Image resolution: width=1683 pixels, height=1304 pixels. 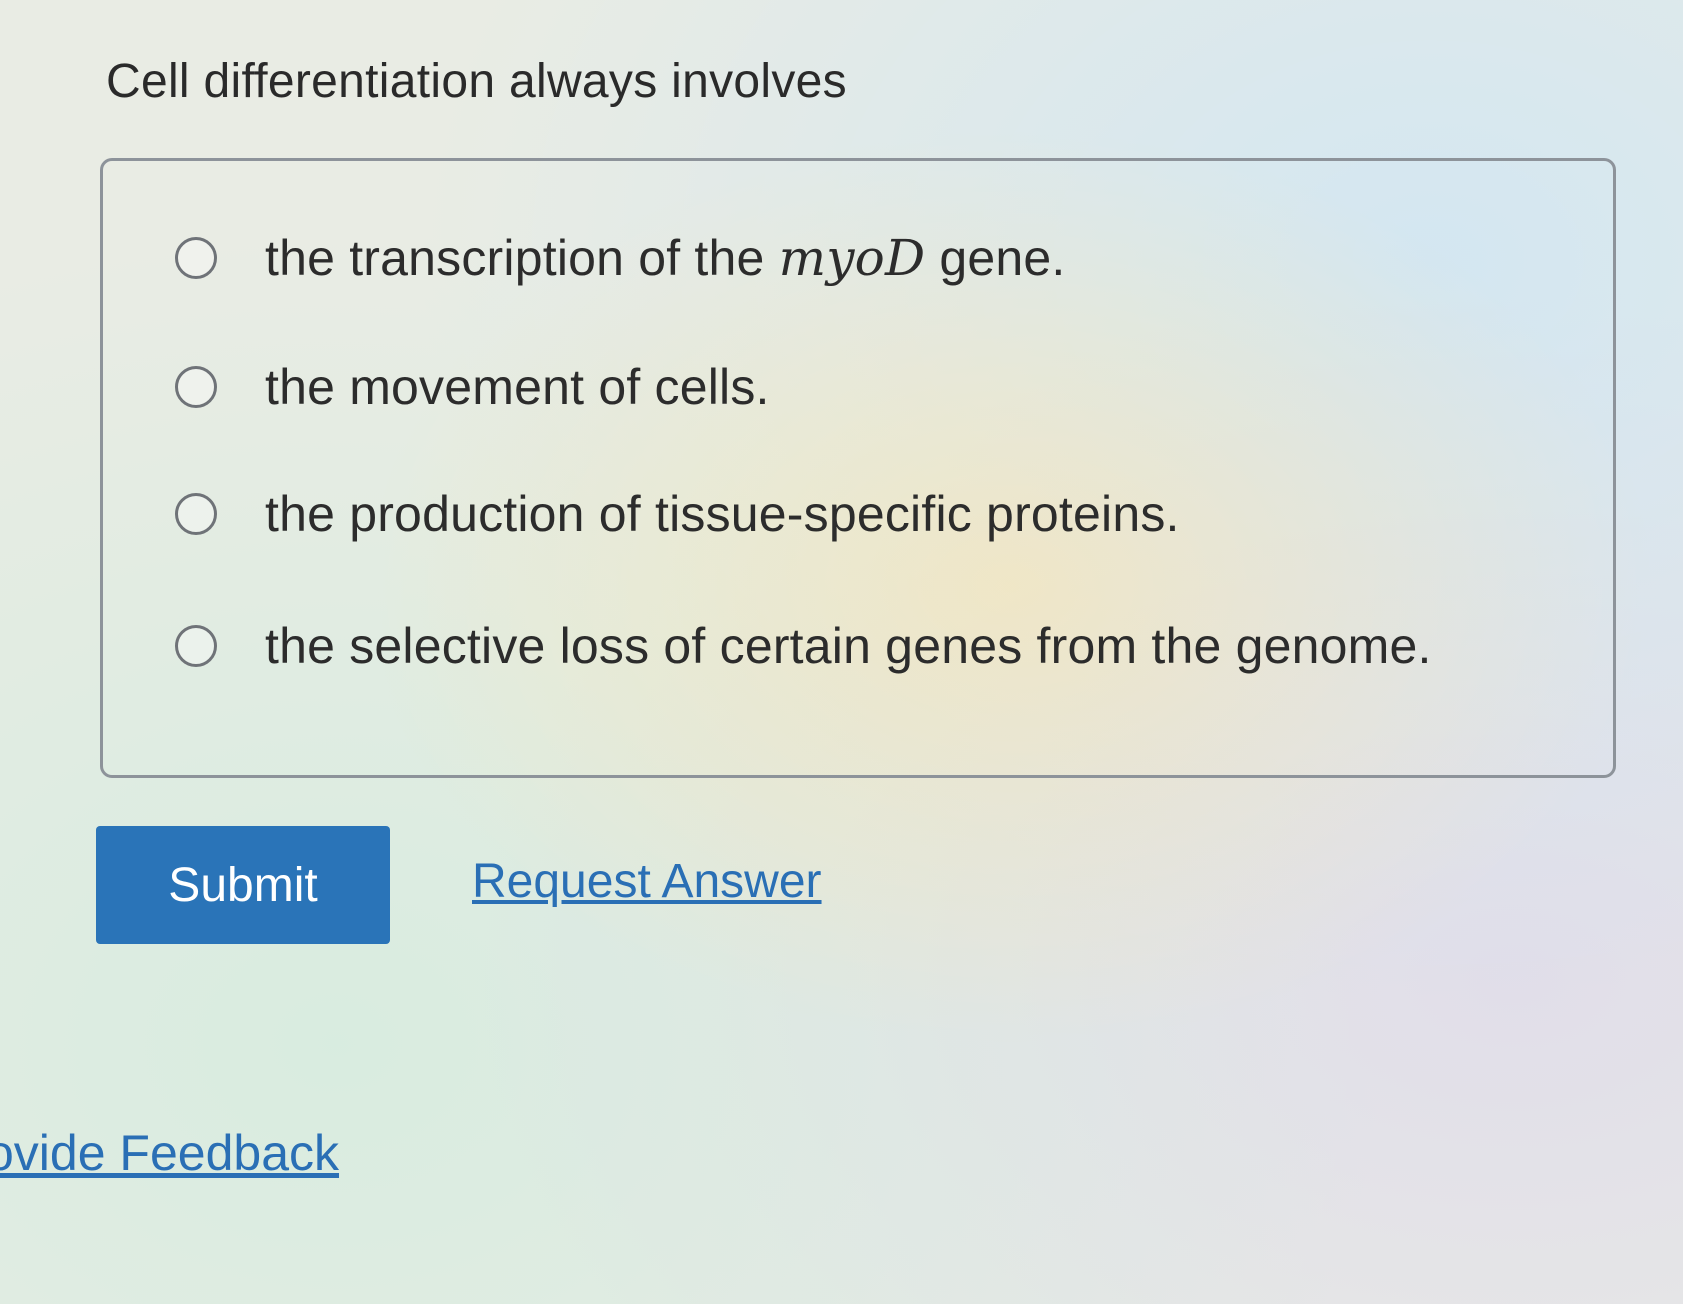 I want to click on choice-text-suffix: gene., so click(x=995, y=258).